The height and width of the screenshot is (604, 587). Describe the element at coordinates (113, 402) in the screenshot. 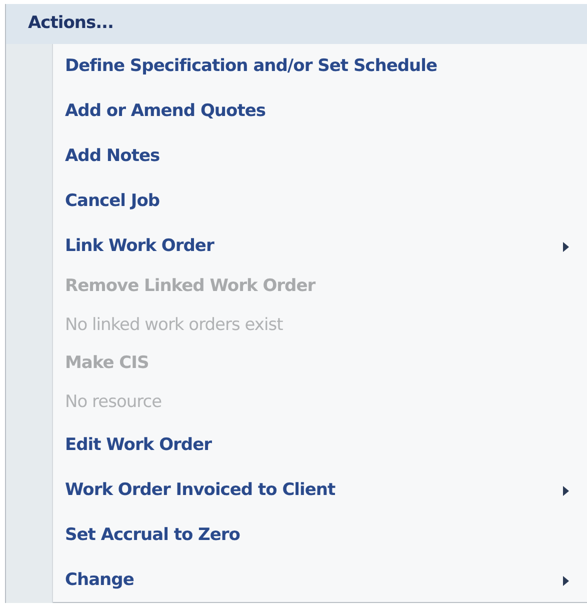

I see `item-note: No resource` at that location.